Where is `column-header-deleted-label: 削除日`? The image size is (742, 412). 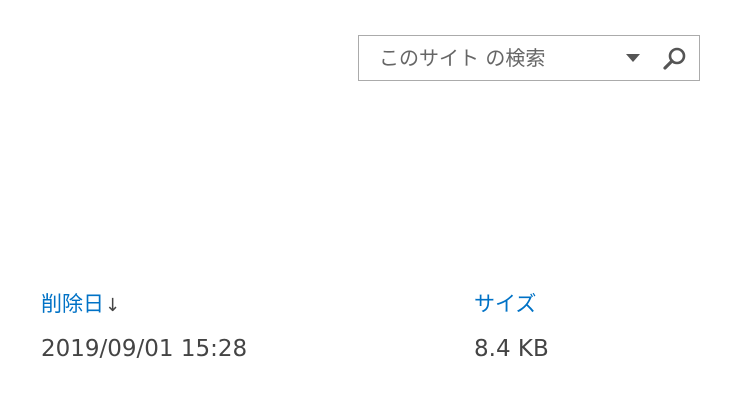
column-header-deleted-label: 削除日 is located at coordinates (72, 304).